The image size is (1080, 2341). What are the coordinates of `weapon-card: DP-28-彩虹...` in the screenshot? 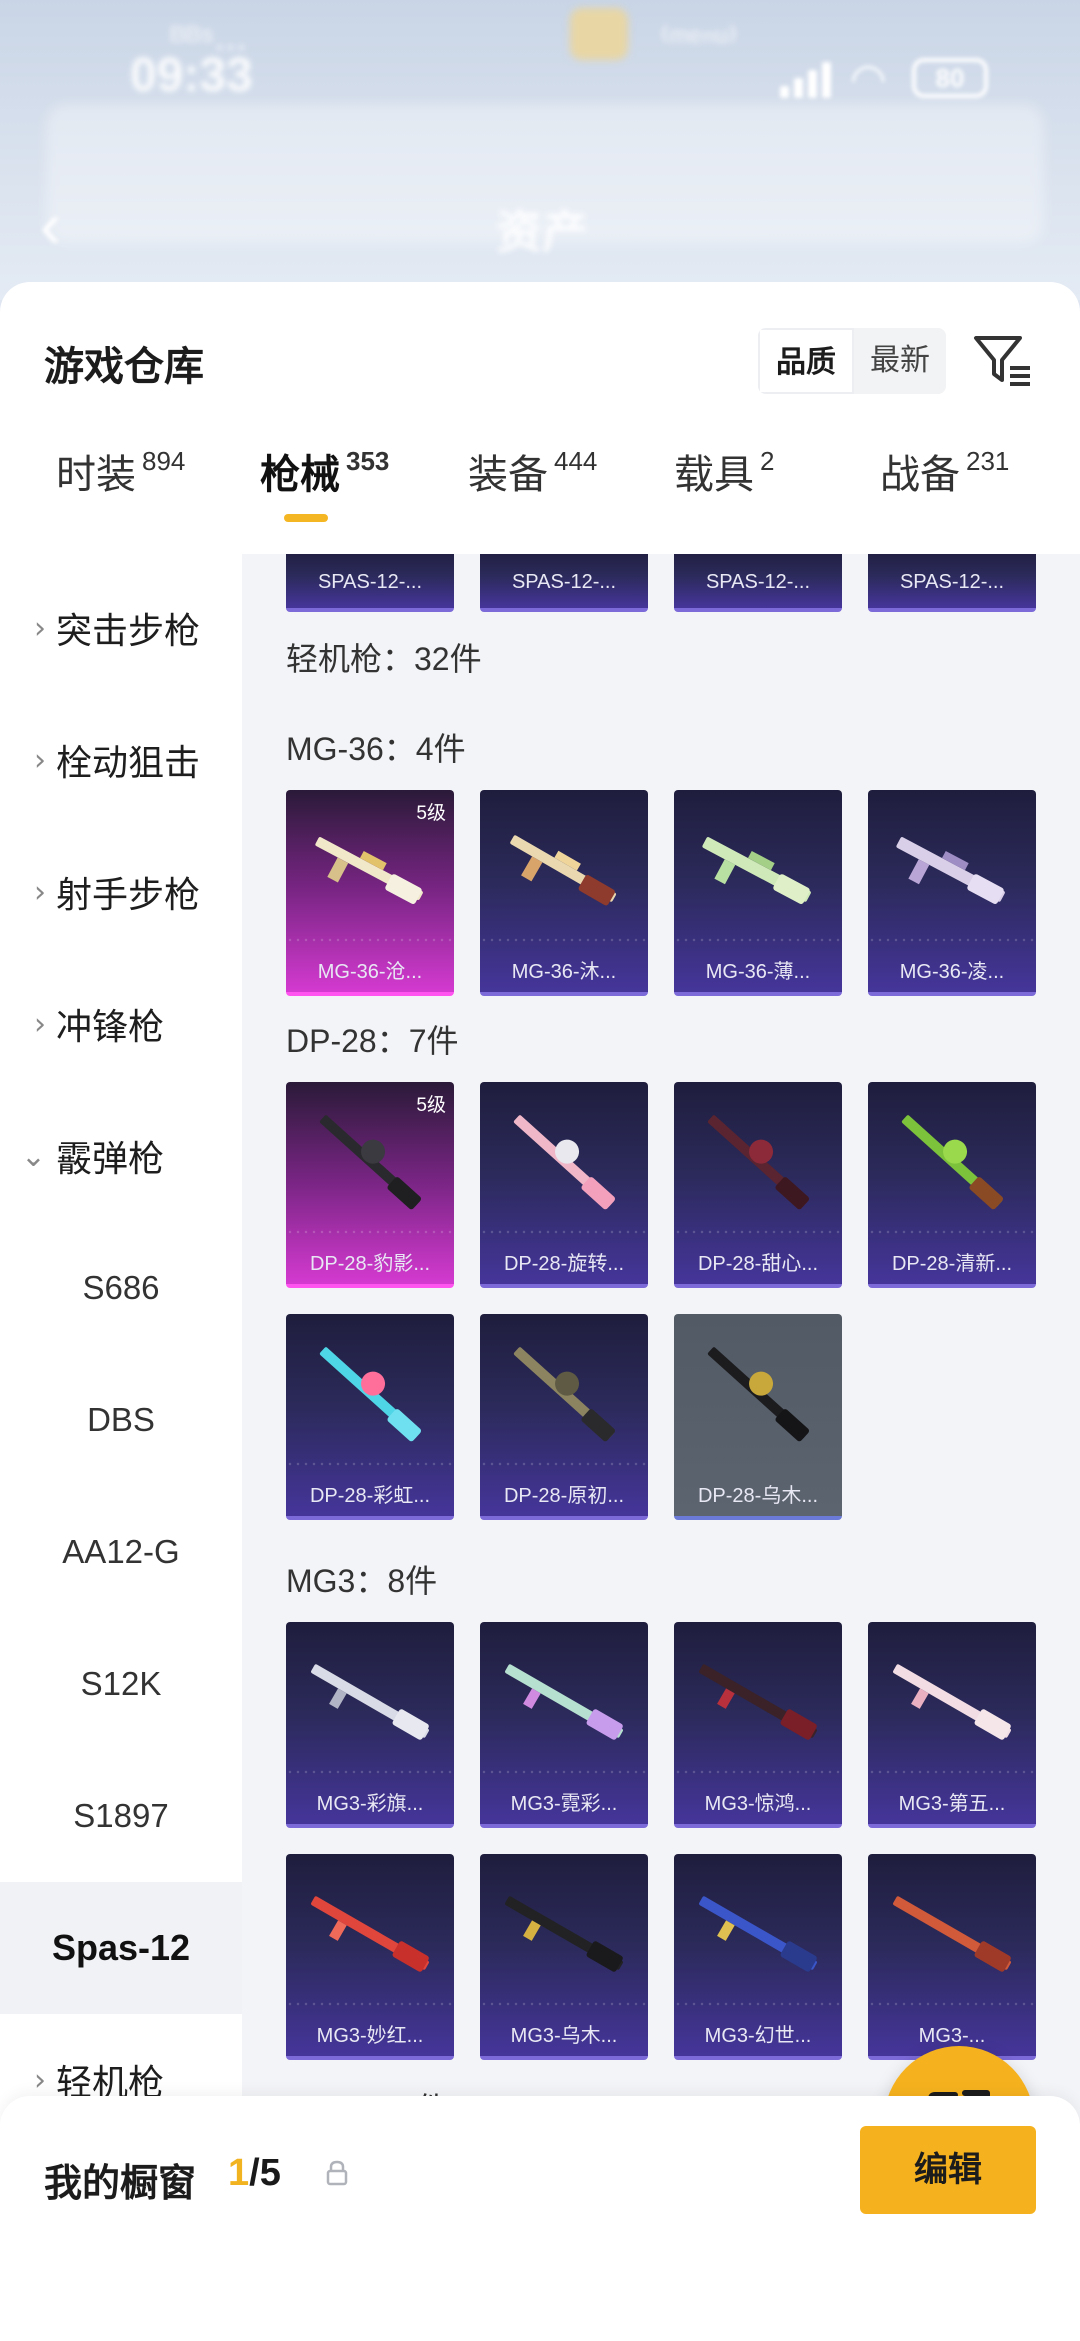 It's located at (370, 1417).